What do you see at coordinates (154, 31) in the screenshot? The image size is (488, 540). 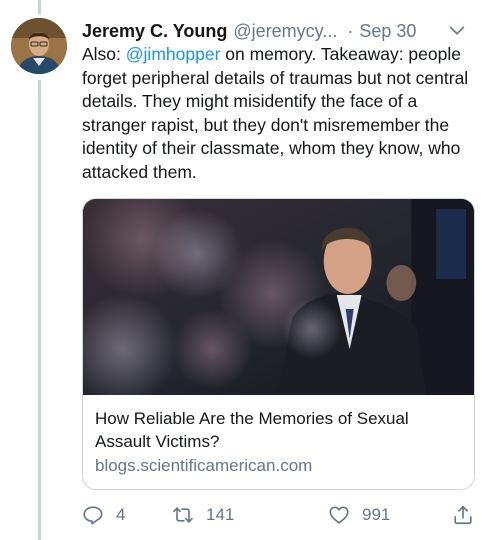 I see `author-name: Jeremy C. Young` at bounding box center [154, 31].